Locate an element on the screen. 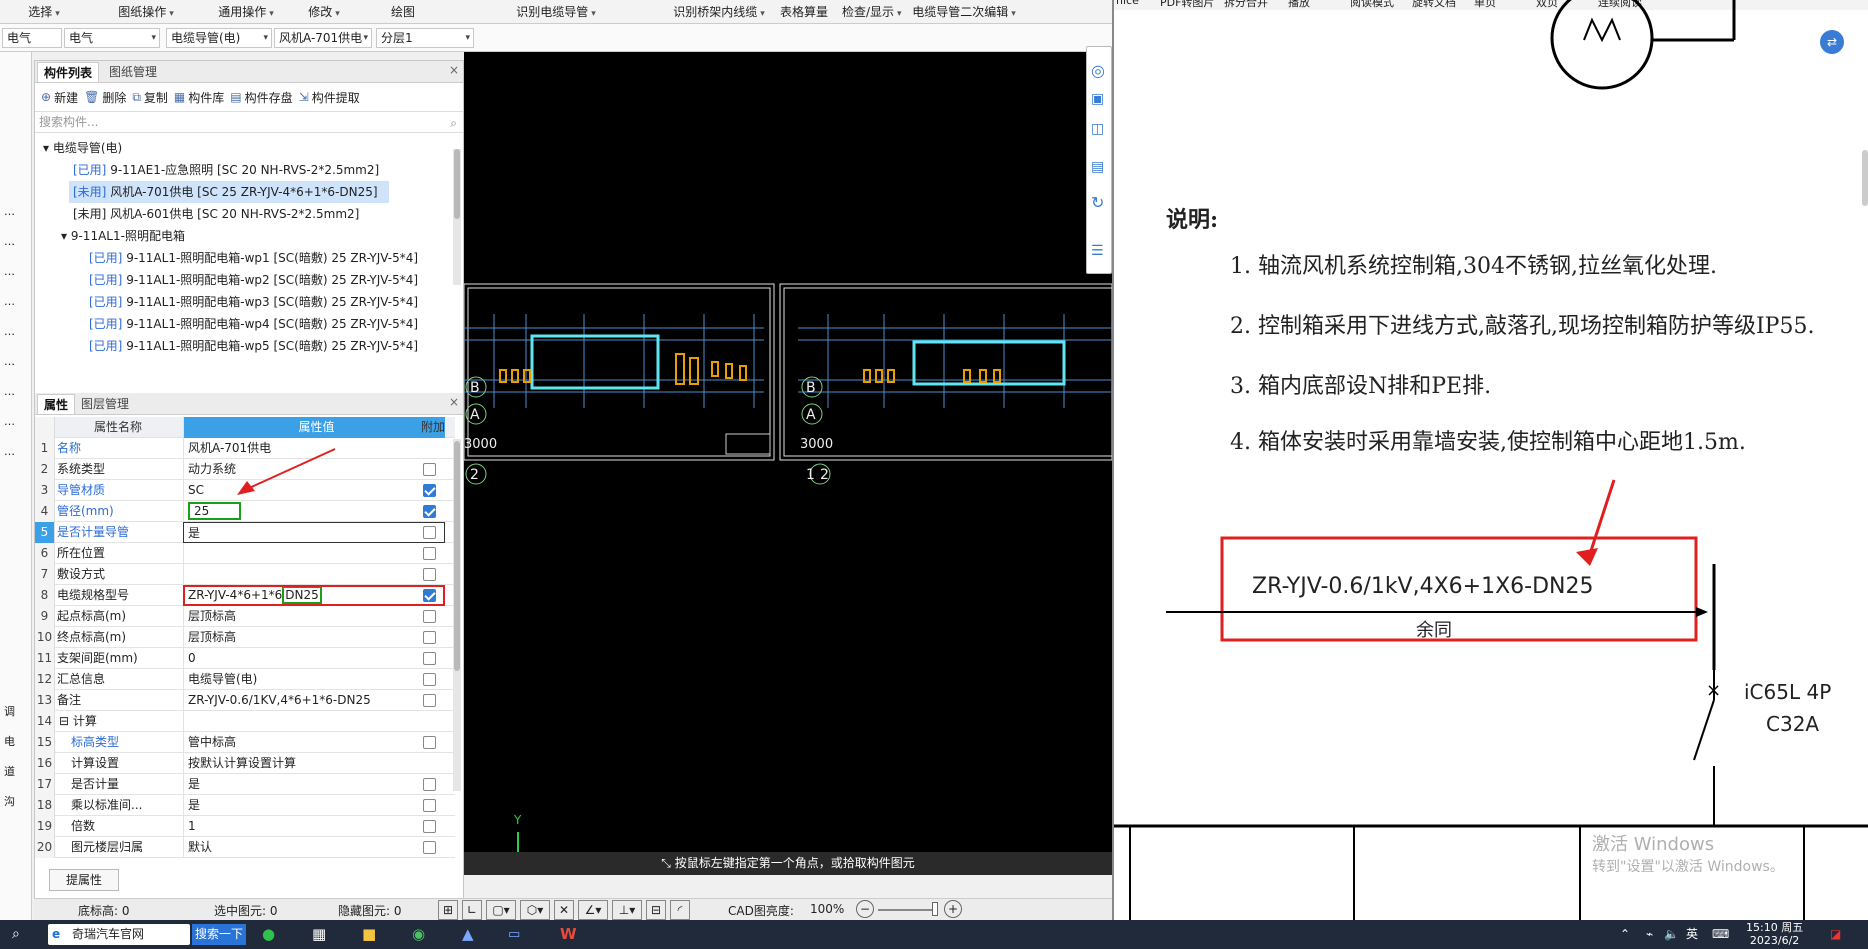 This screenshot has width=1868, height=949. property-row: 7 敷设方式 is located at coordinates (245, 574).